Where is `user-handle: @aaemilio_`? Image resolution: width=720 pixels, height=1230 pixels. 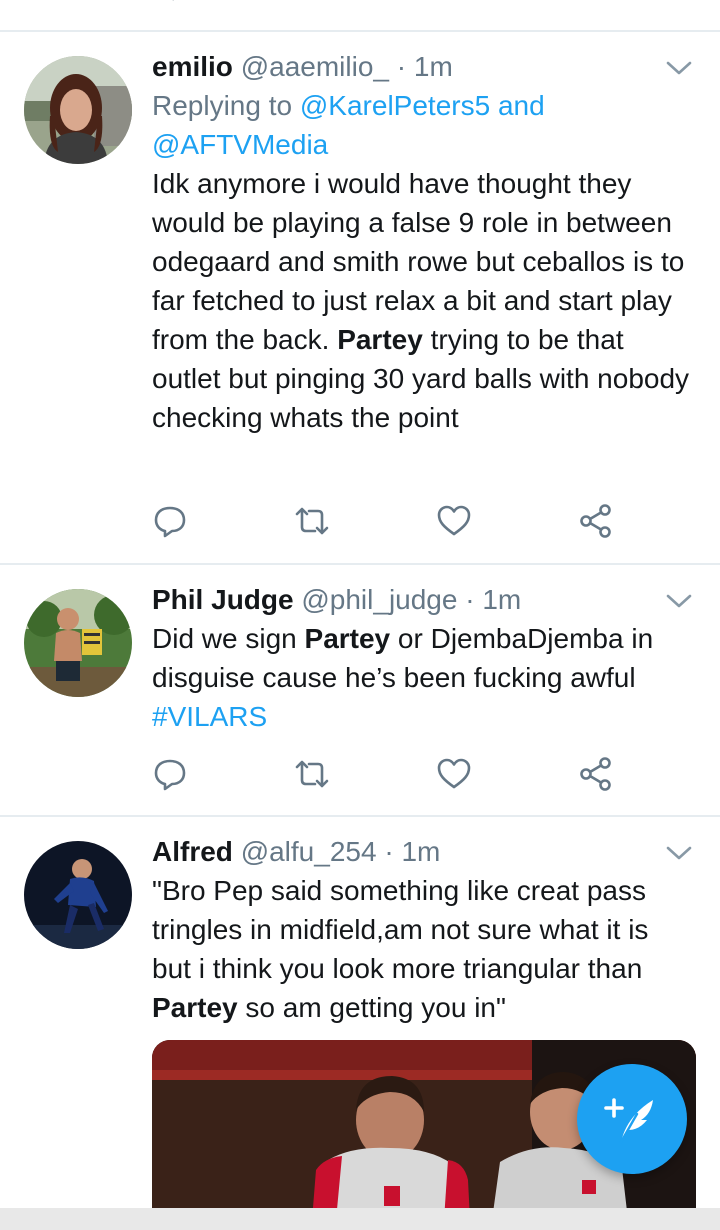 user-handle: @aaemilio_ is located at coordinates (315, 66).